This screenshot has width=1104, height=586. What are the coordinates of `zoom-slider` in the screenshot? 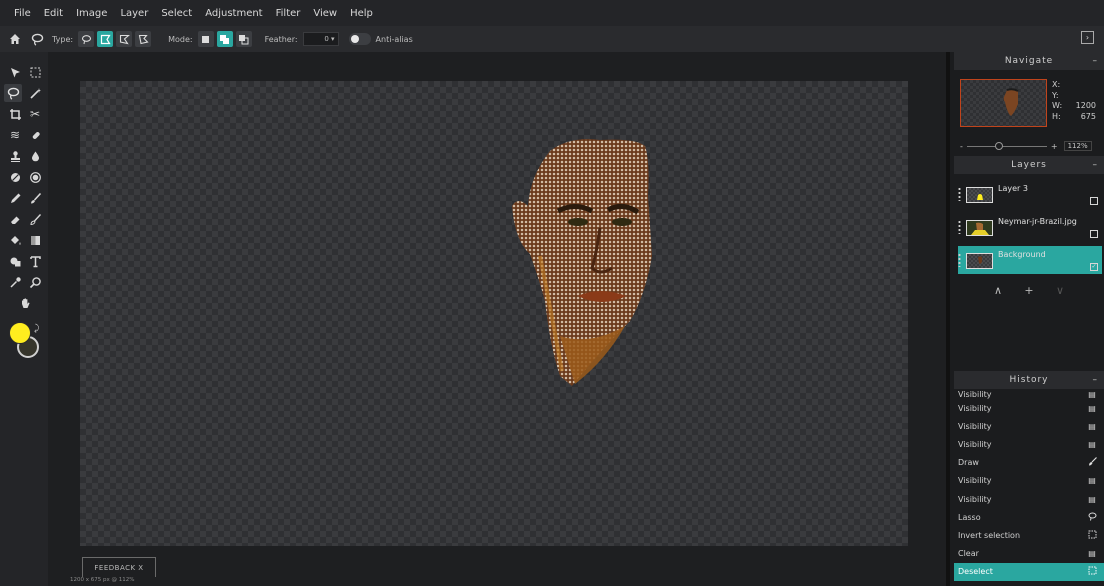 It's located at (1006, 145).